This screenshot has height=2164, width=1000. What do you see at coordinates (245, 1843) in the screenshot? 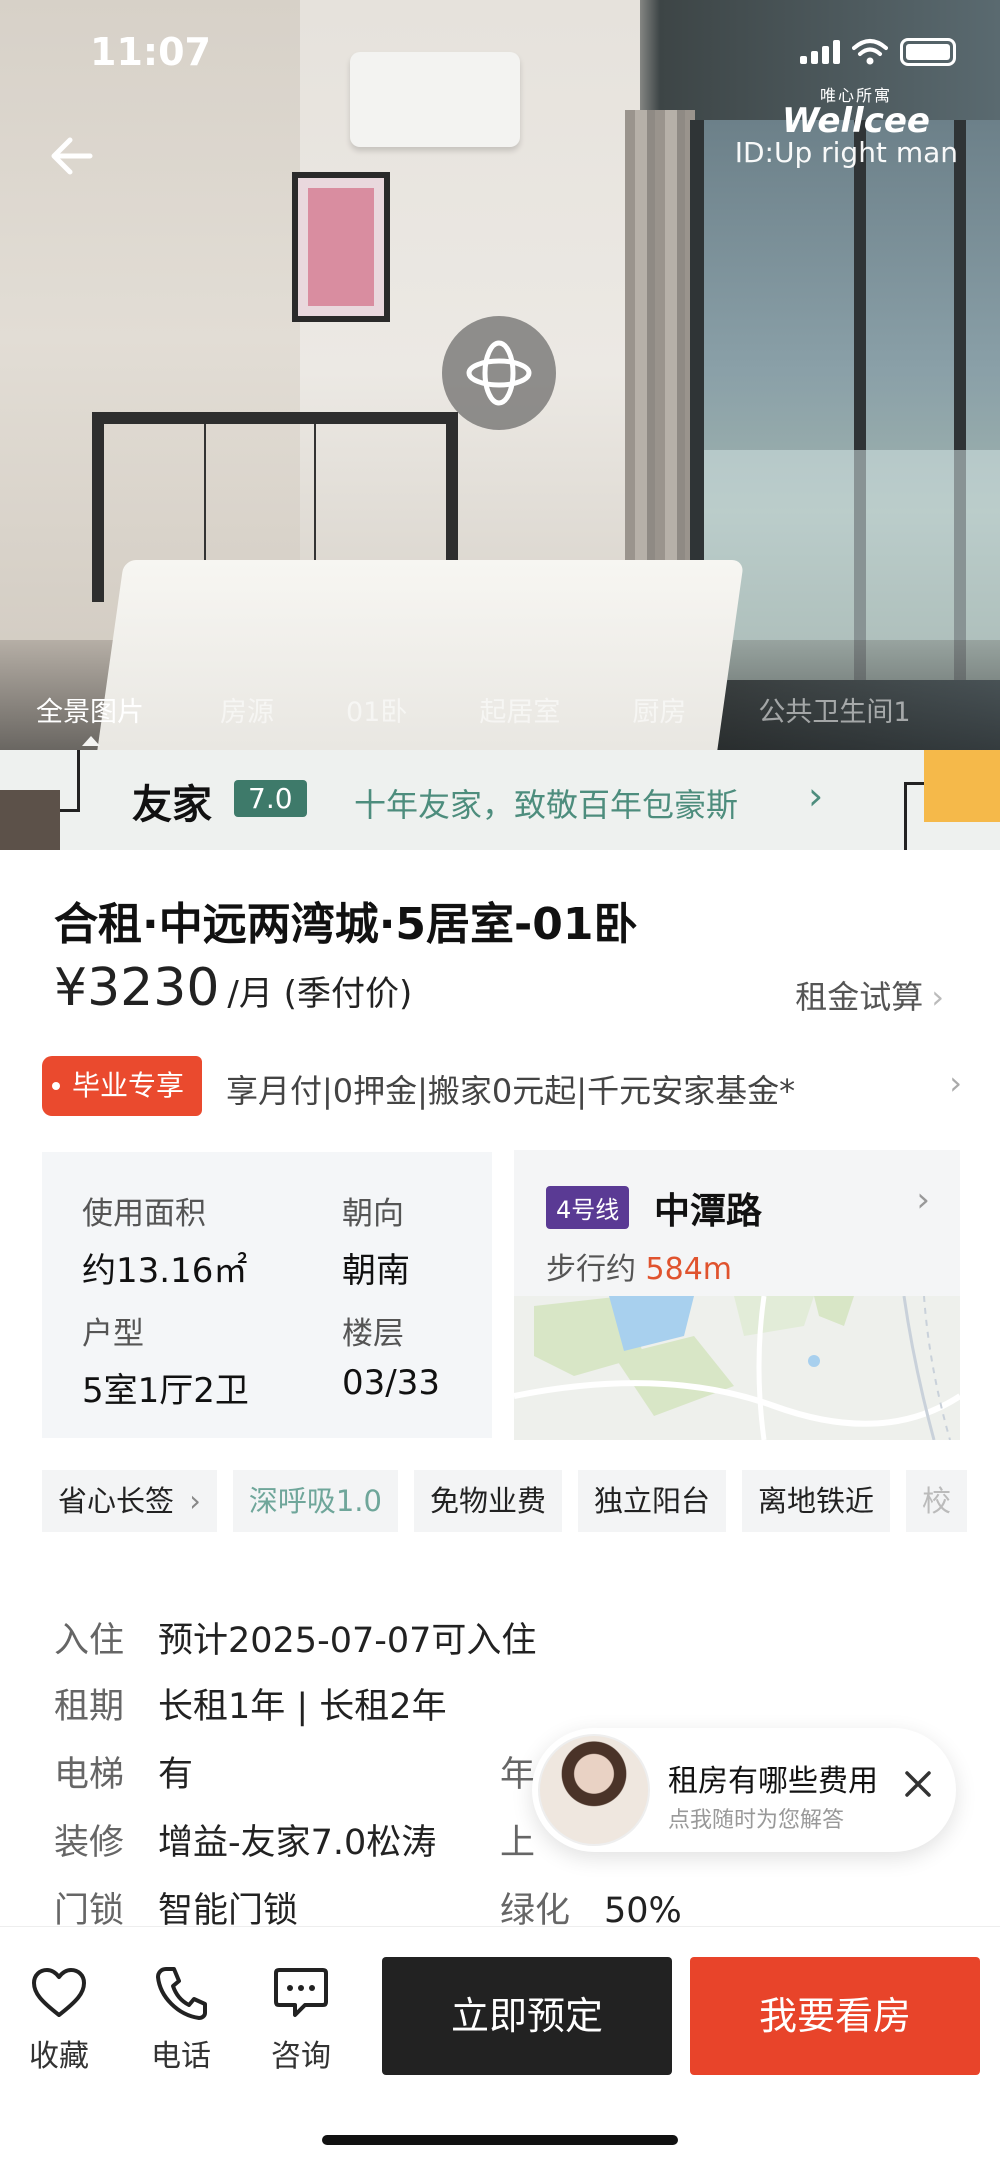
I see `detail-decoration: 装修 增益-友家7.0松涛` at bounding box center [245, 1843].